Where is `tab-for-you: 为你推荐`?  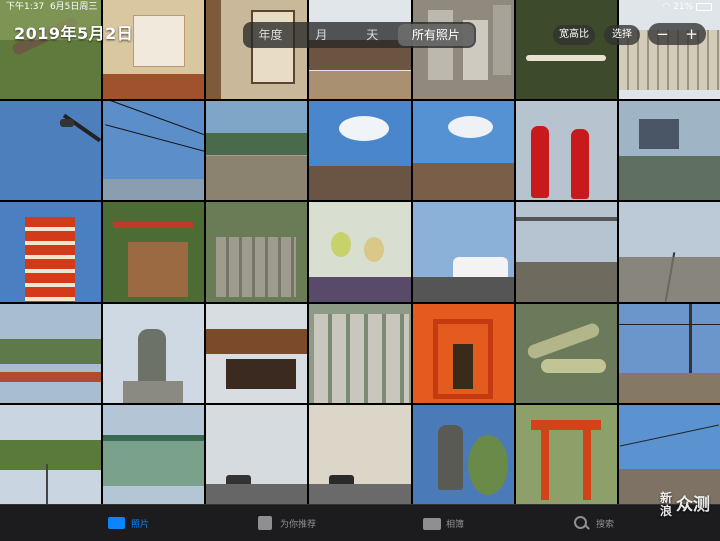
tab-for-you: 为你推荐 is located at coordinates (286, 523).